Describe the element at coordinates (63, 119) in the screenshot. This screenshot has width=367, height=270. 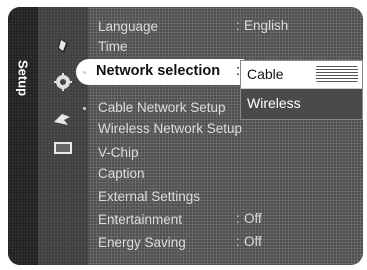
I see `sound-icon` at that location.